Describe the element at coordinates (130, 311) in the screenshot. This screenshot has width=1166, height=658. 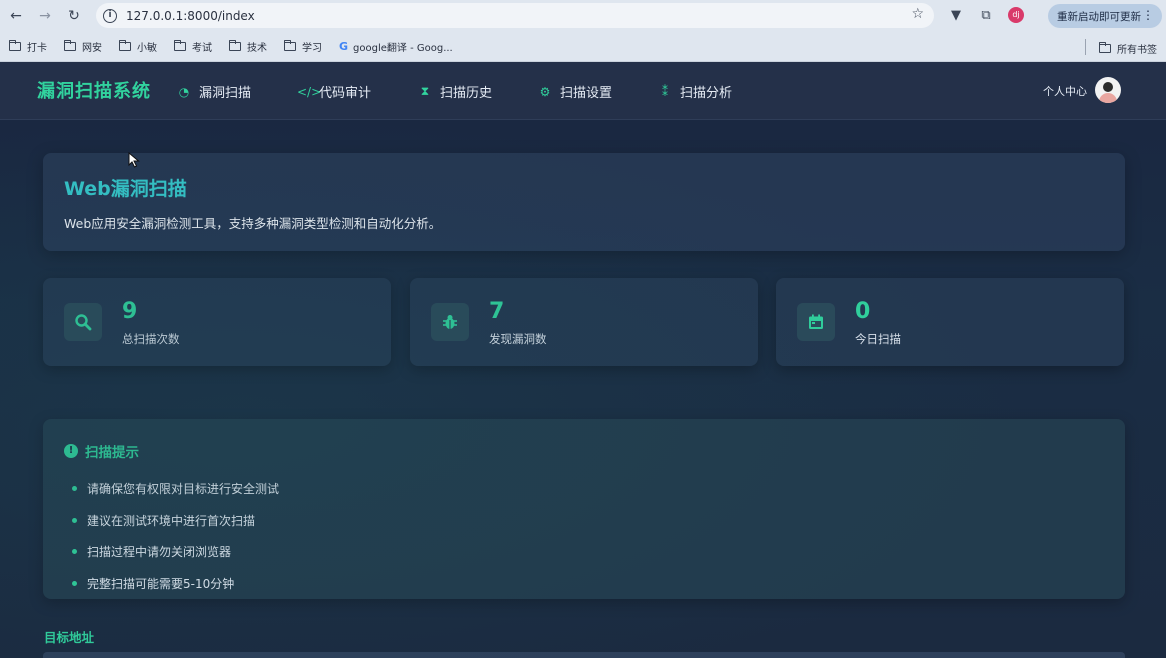
I see `stat-value: 9` at that location.